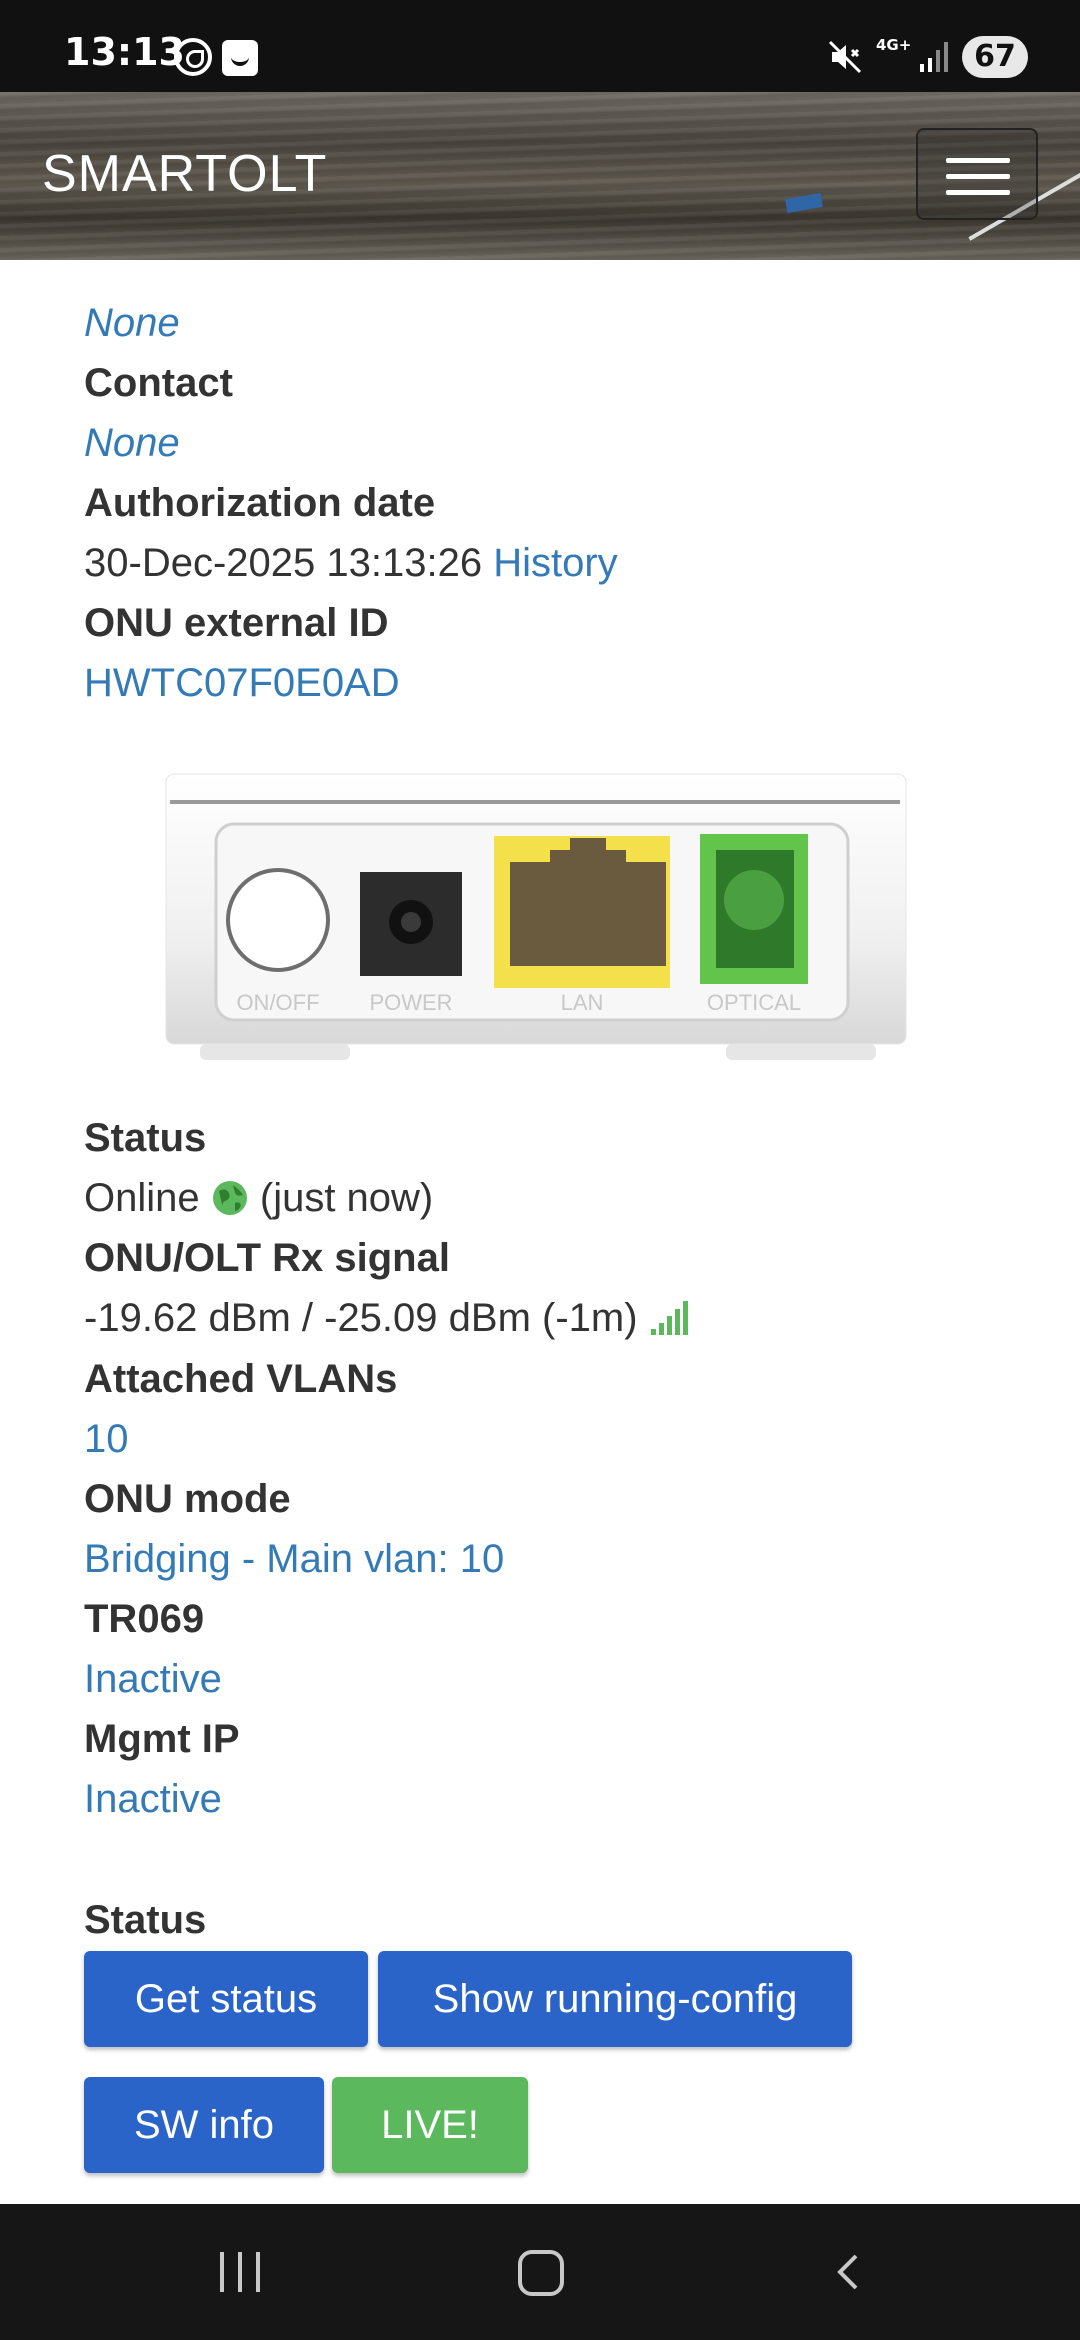  Describe the element at coordinates (267, 1258) in the screenshot. I see `signal-label: ONU/OLT Rx signal` at that location.